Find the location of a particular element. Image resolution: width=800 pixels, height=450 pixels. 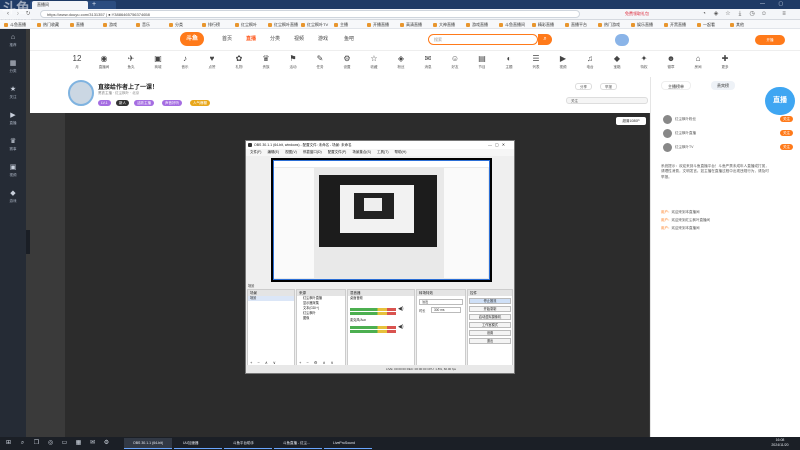

bookmark-item: 开黑直播 is located at coordinates (675, 24).